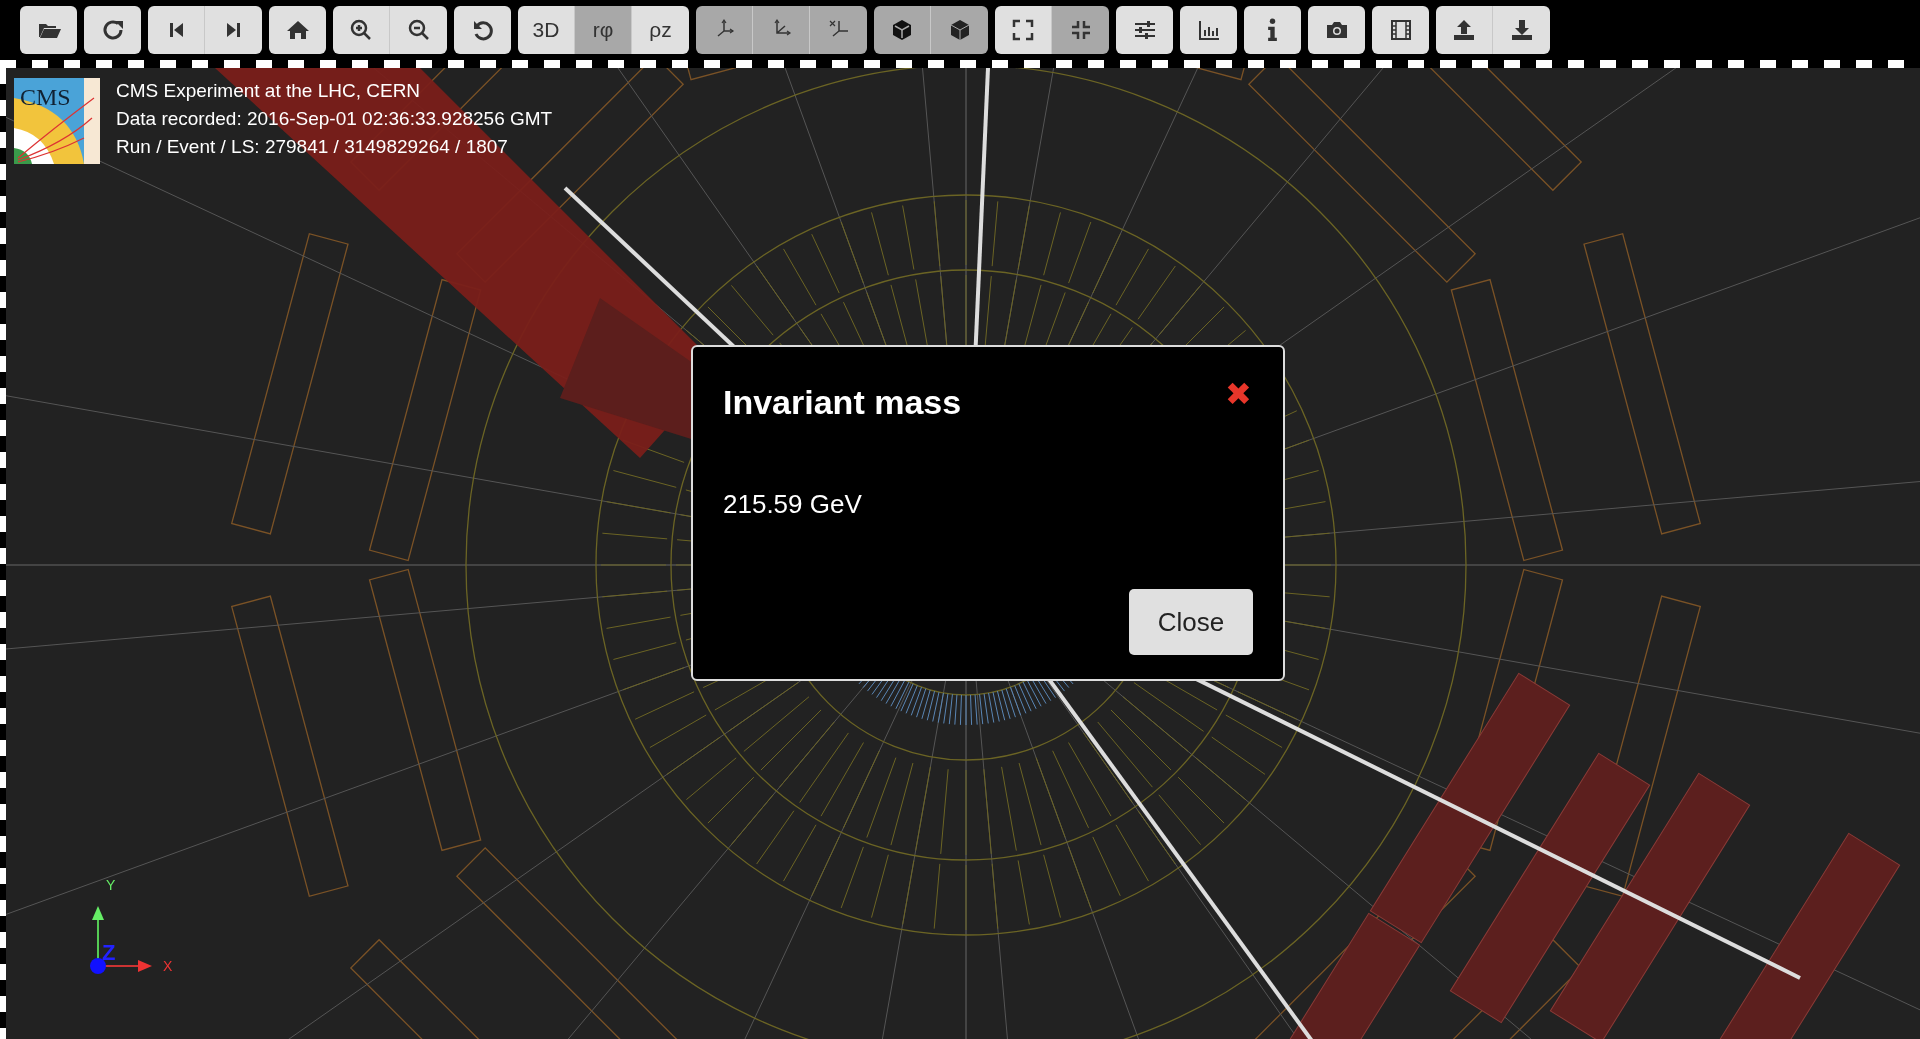  What do you see at coordinates (312, 147) in the screenshot?
I see `event-info-text: Run / Event / LS: 279841 / 3149829264 / 1807` at bounding box center [312, 147].